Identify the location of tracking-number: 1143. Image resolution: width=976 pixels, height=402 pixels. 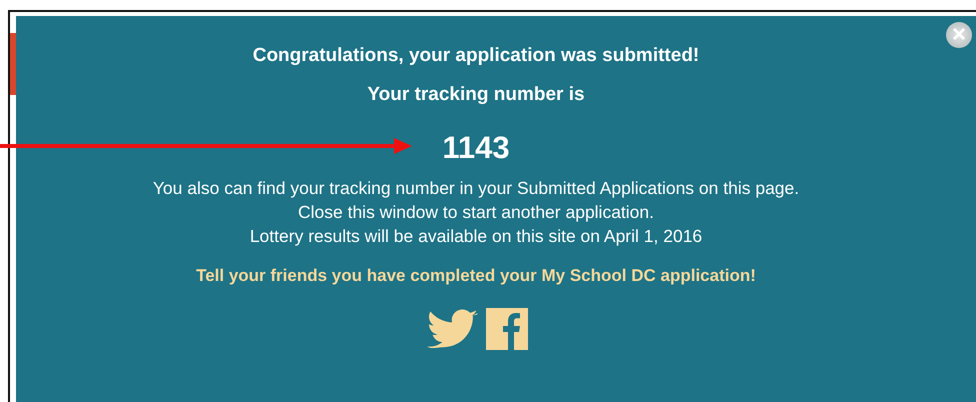
(476, 147).